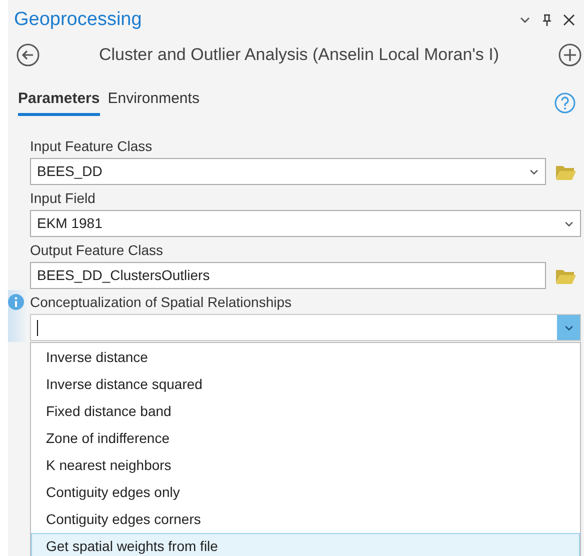 The height and width of the screenshot is (556, 584). I want to click on panel-title: Geoprocessing, so click(78, 20).